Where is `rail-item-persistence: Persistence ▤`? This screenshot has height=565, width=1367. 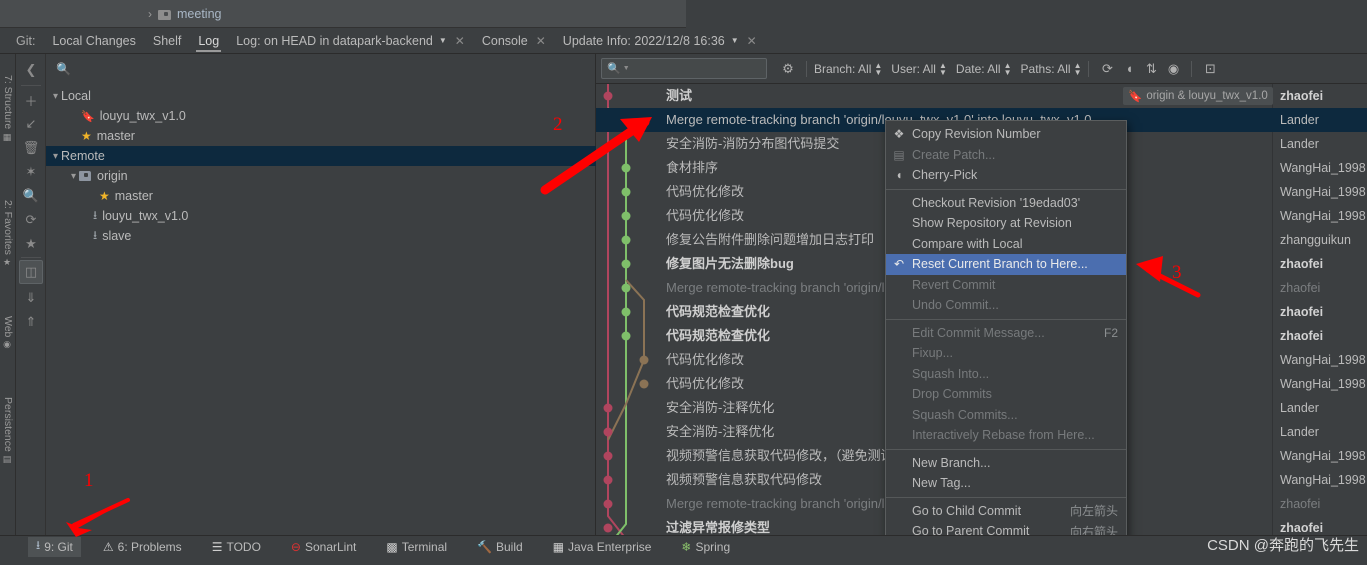 rail-item-persistence: Persistence ▤ is located at coordinates (8, 431).